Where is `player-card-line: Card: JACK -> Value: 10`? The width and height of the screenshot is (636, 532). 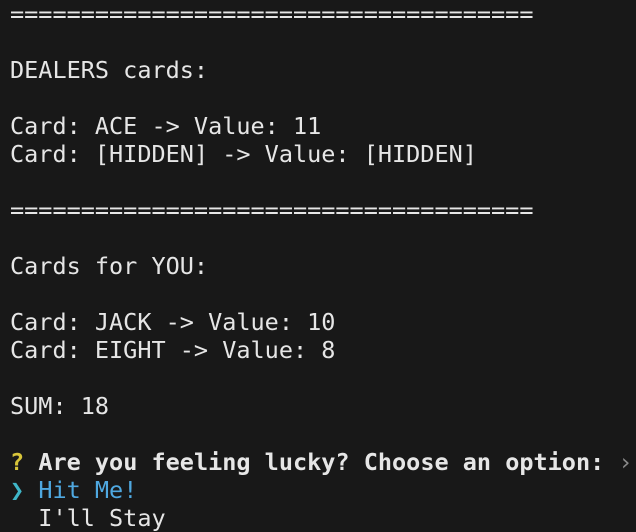
player-card-line: Card: JACK -> Value: 10 is located at coordinates (173, 322).